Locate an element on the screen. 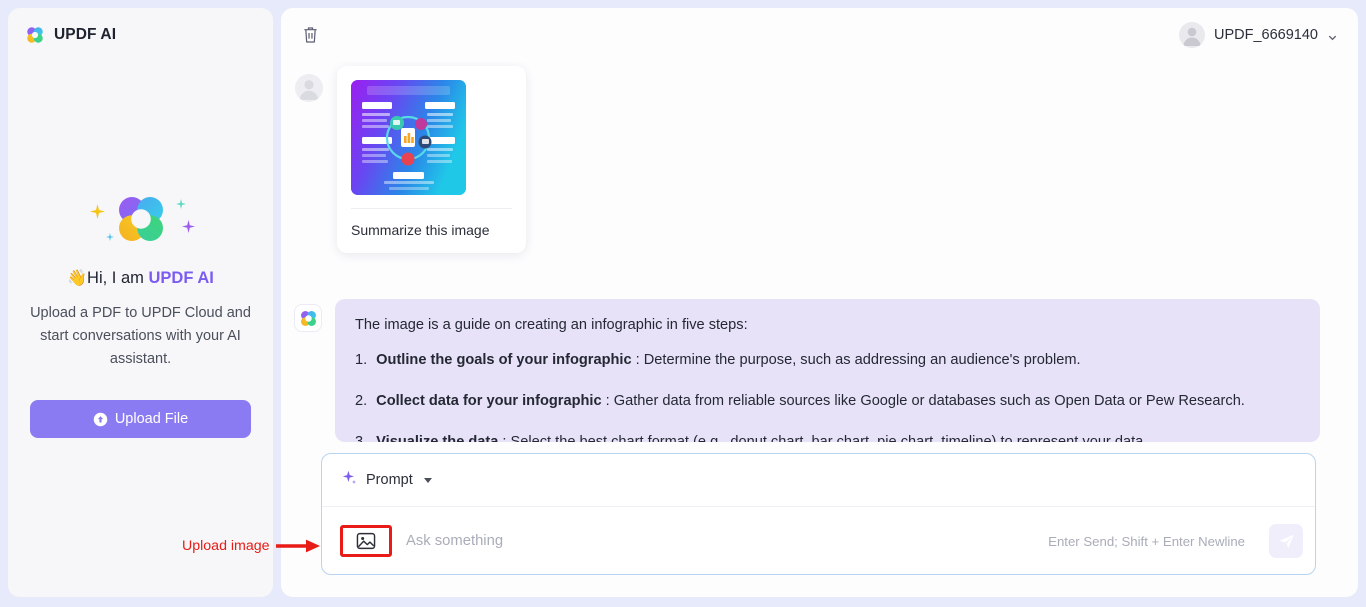 This screenshot has height=607, width=1366. user-message-caption: Summarize this image is located at coordinates (431, 230).